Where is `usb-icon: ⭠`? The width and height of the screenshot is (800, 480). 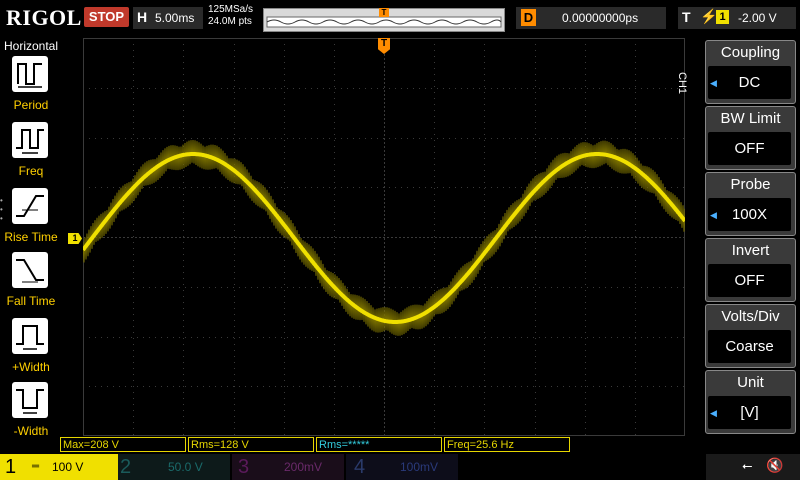
usb-icon: ⭠ is located at coordinates (747, 465).